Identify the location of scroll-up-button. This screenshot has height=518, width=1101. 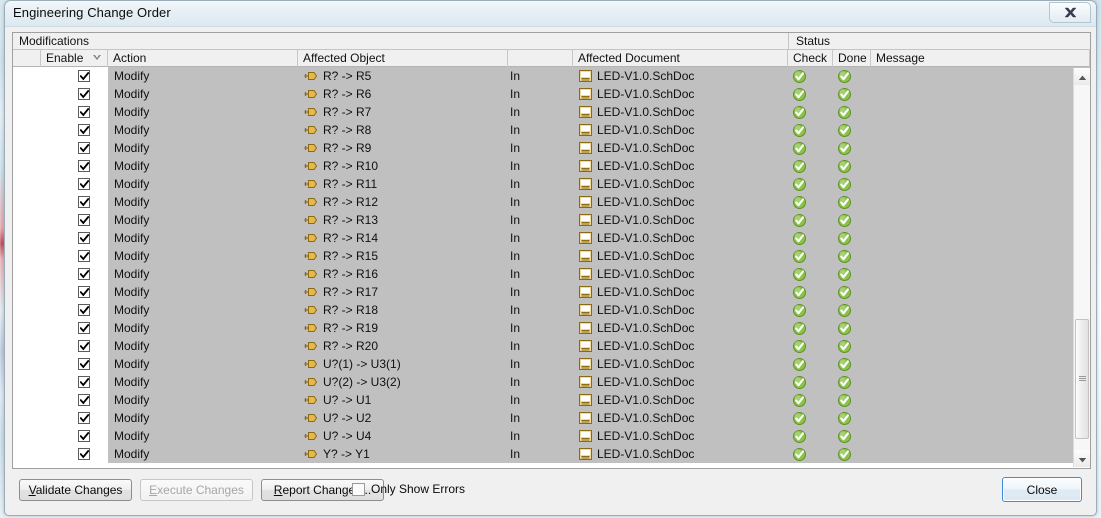
(1082, 76).